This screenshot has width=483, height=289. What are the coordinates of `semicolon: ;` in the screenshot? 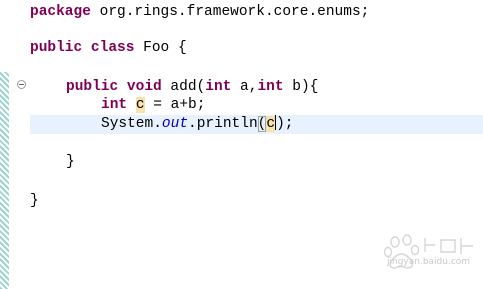 It's located at (289, 124).